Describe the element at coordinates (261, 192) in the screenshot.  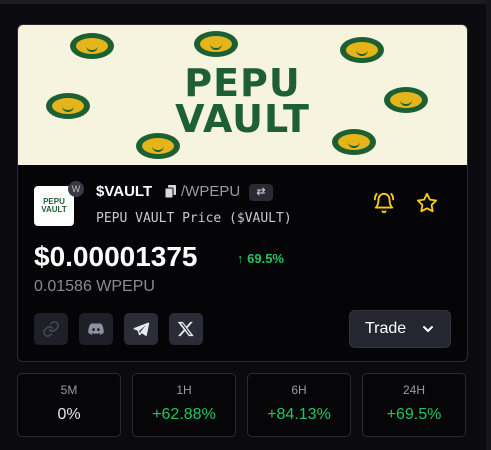
I see `swap-icon: ⇄` at that location.